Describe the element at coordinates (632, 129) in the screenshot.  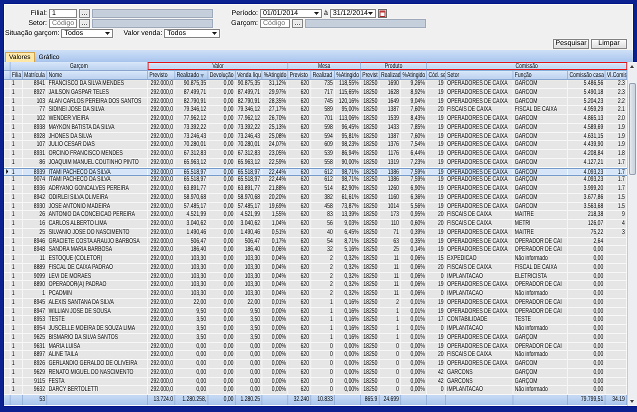
I see `scroll-thumb` at that location.